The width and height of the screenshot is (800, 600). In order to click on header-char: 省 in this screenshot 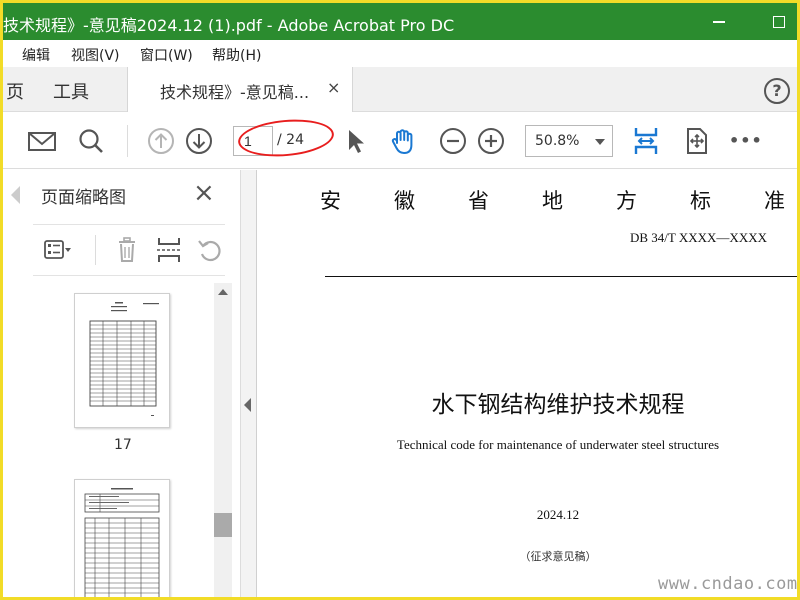, I will do `click(478, 201)`.